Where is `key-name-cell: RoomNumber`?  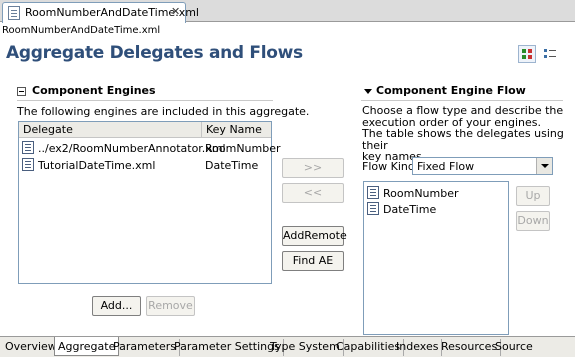
key-name-cell: RoomNumber is located at coordinates (243, 148).